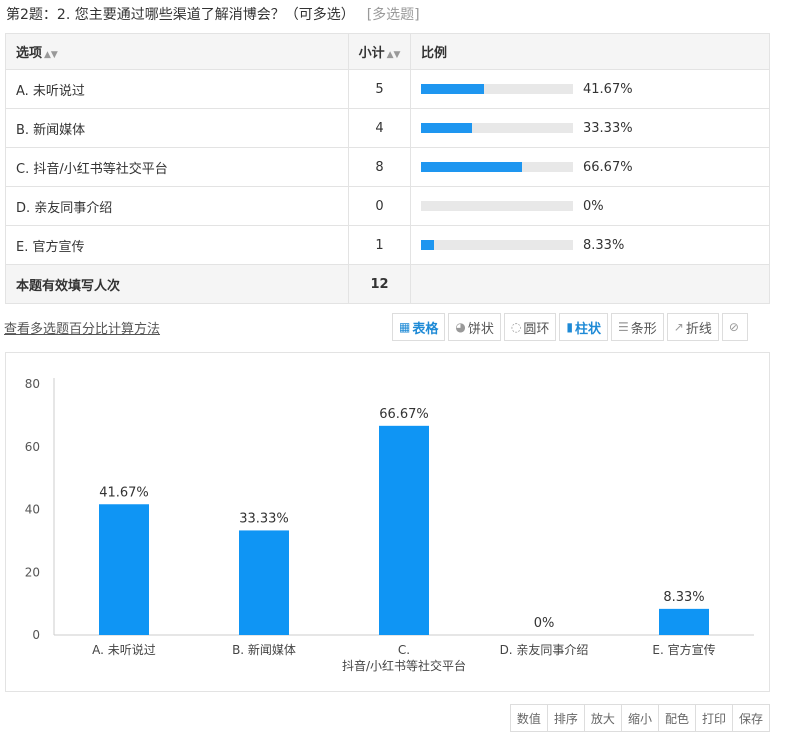 The width and height of the screenshot is (786, 738). I want to click on option-count: 0, so click(379, 206).